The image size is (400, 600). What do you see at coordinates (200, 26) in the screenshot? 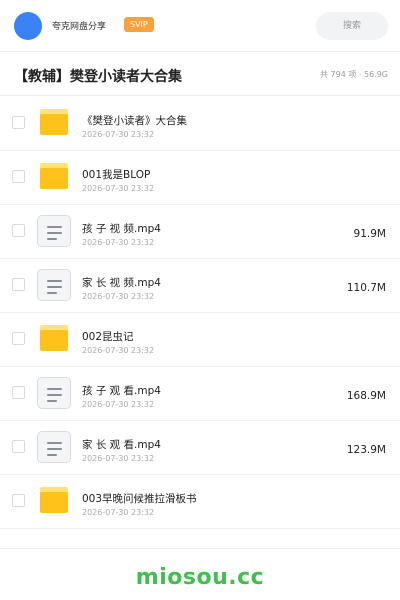
I see `app-header: 夸克网盘分享 SVIP 搜索` at bounding box center [200, 26].